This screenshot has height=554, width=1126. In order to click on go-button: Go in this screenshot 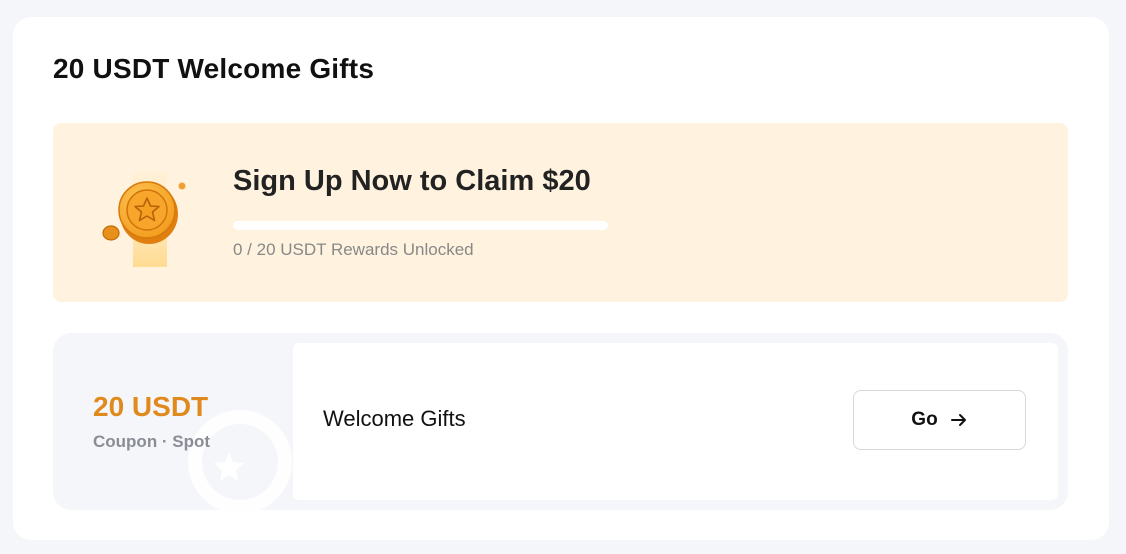, I will do `click(939, 420)`.